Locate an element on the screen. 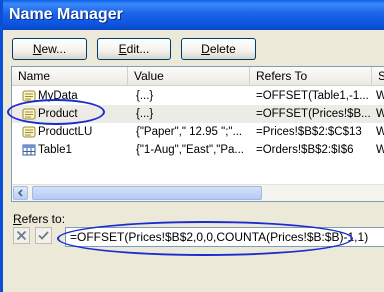 The image size is (384, 292). confirm-edit-button is located at coordinates (43, 235).